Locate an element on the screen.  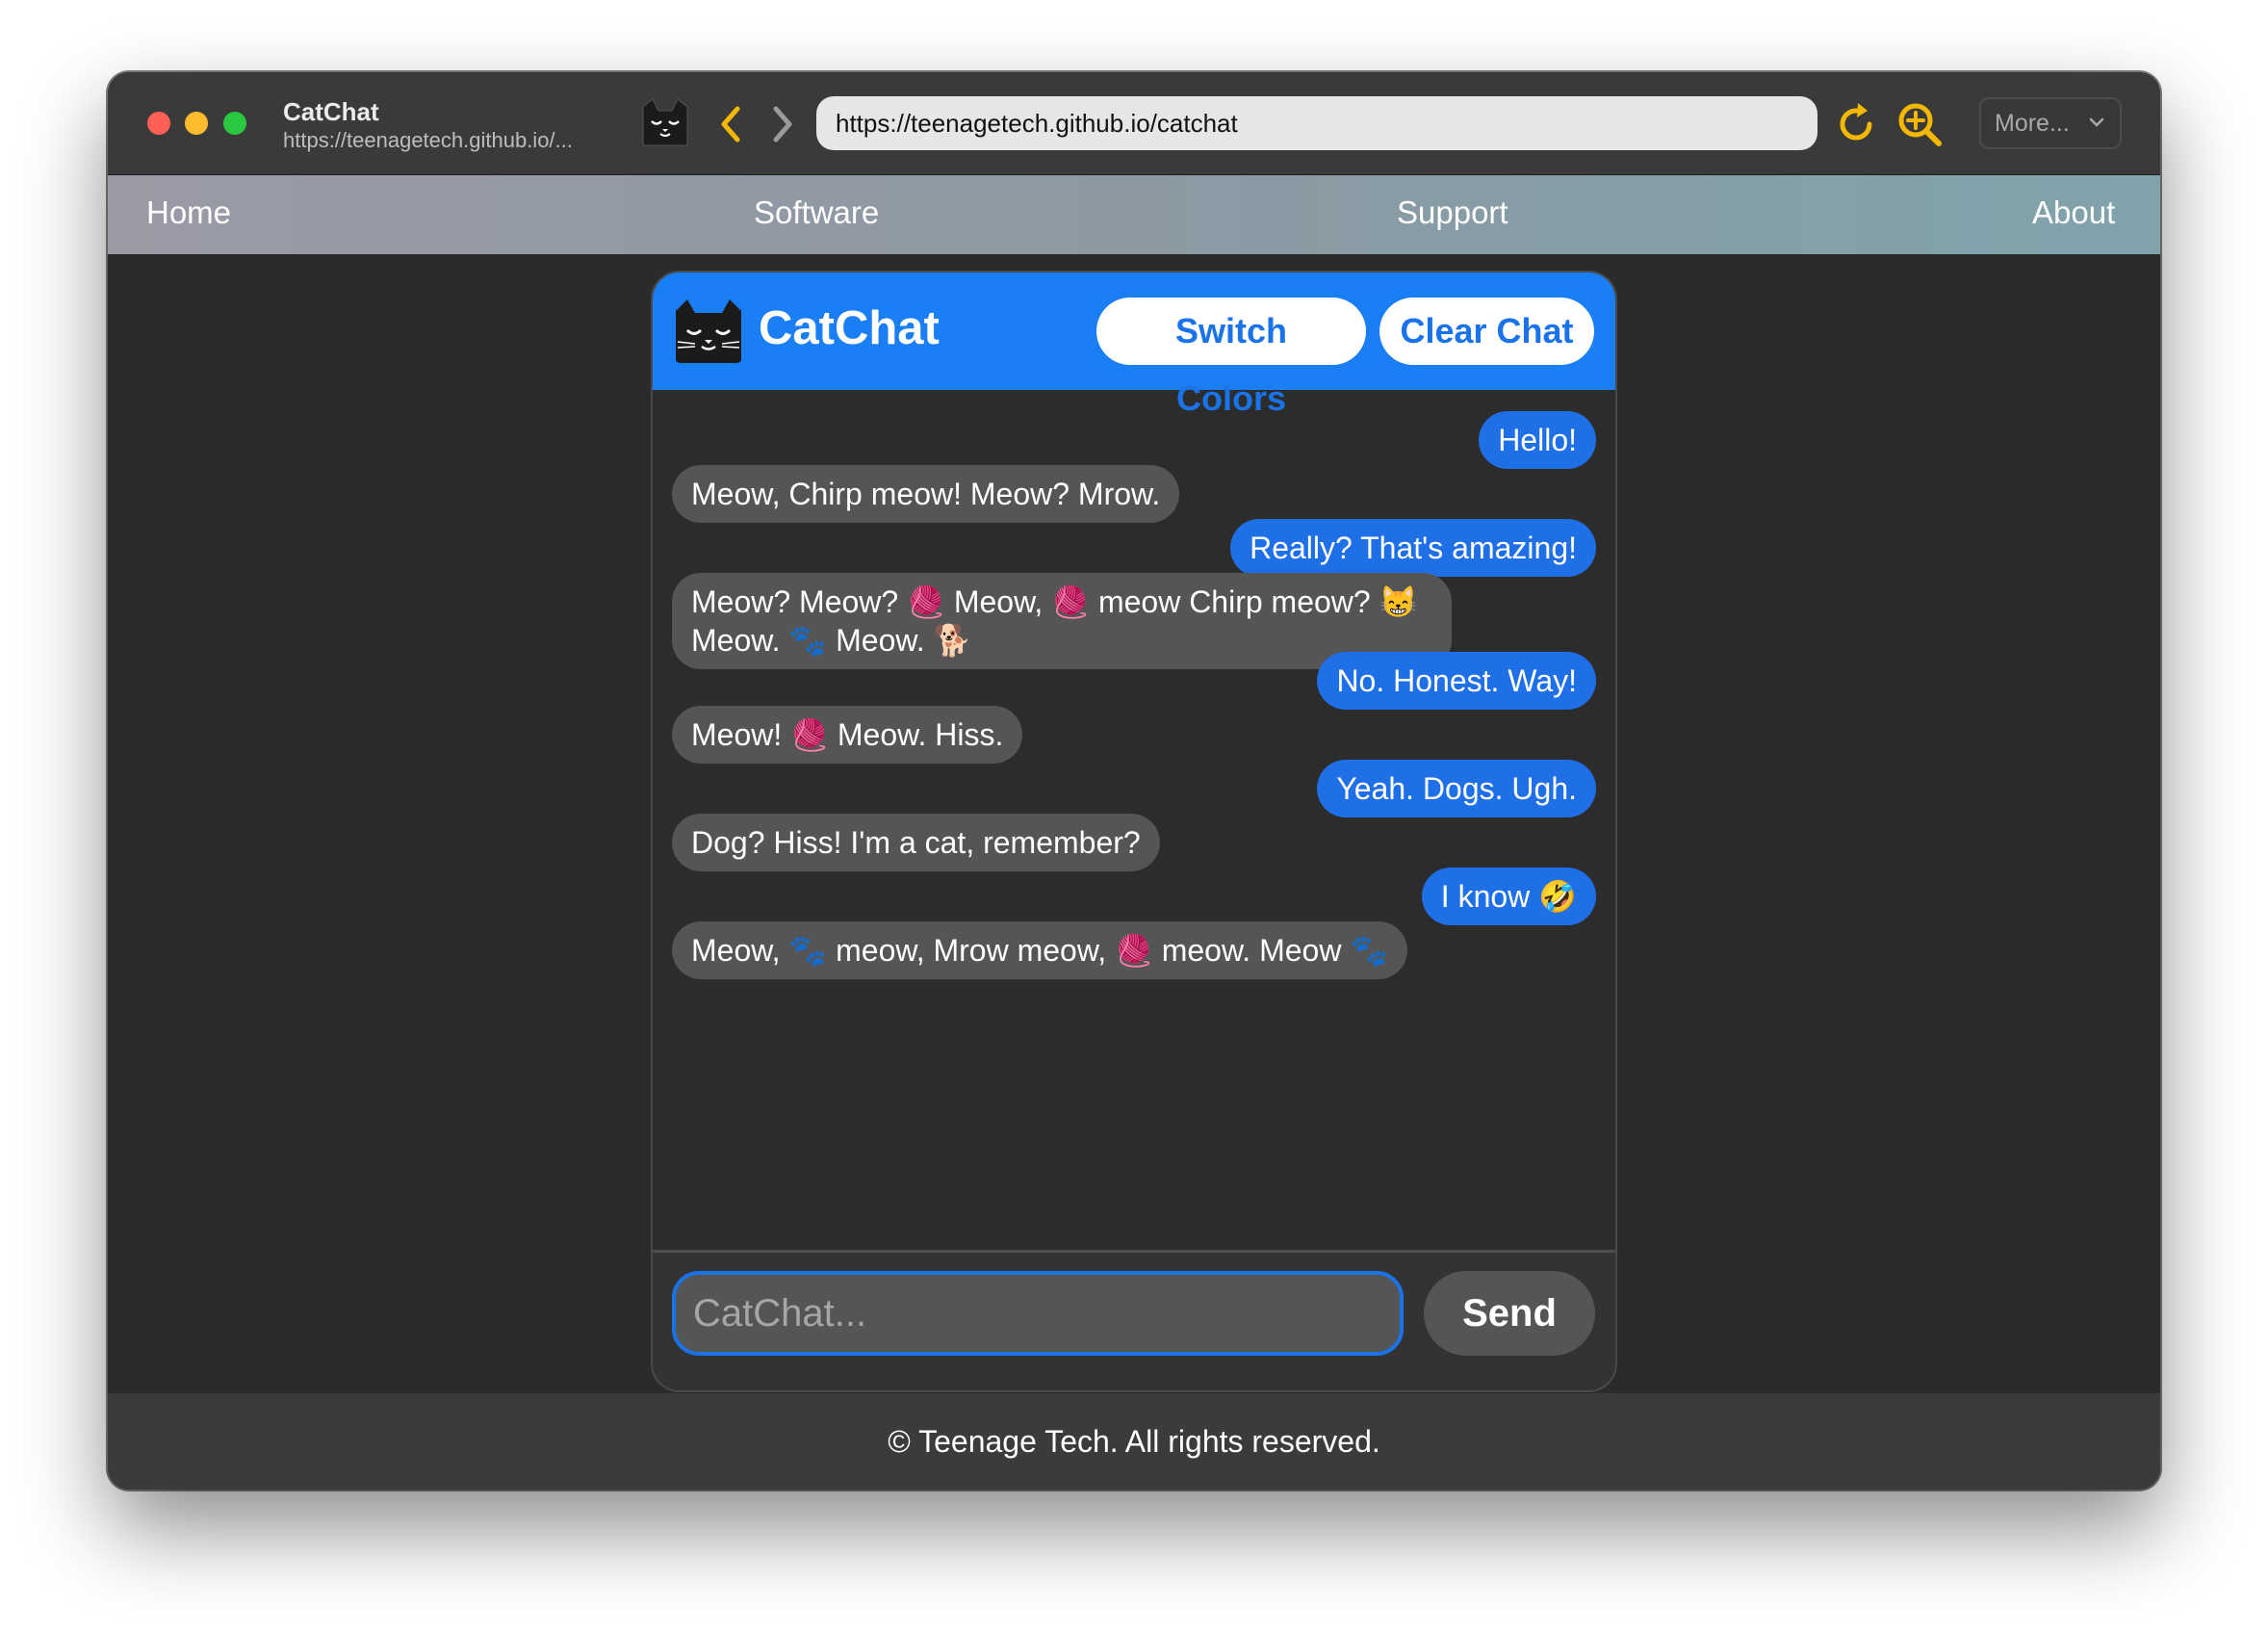
nav-support-link: Support is located at coordinates (1453, 213).